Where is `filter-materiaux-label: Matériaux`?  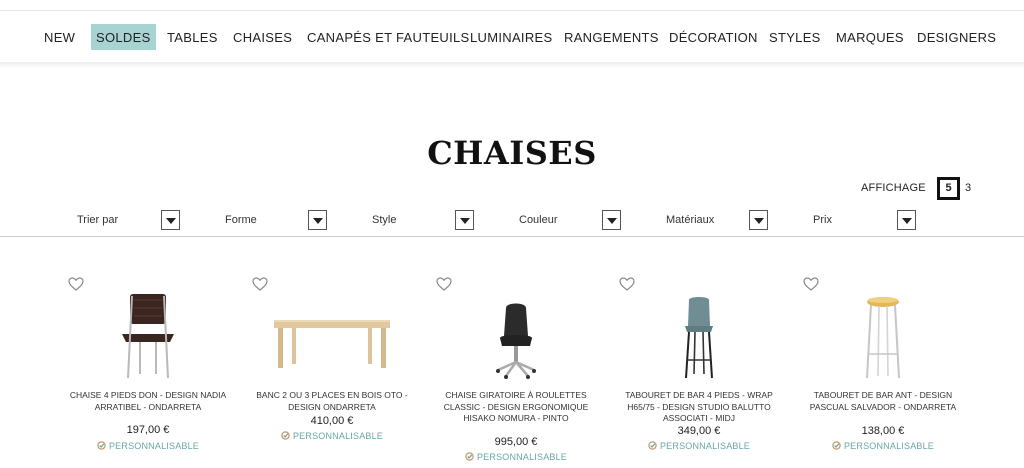 filter-materiaux-label: Matériaux is located at coordinates (690, 220).